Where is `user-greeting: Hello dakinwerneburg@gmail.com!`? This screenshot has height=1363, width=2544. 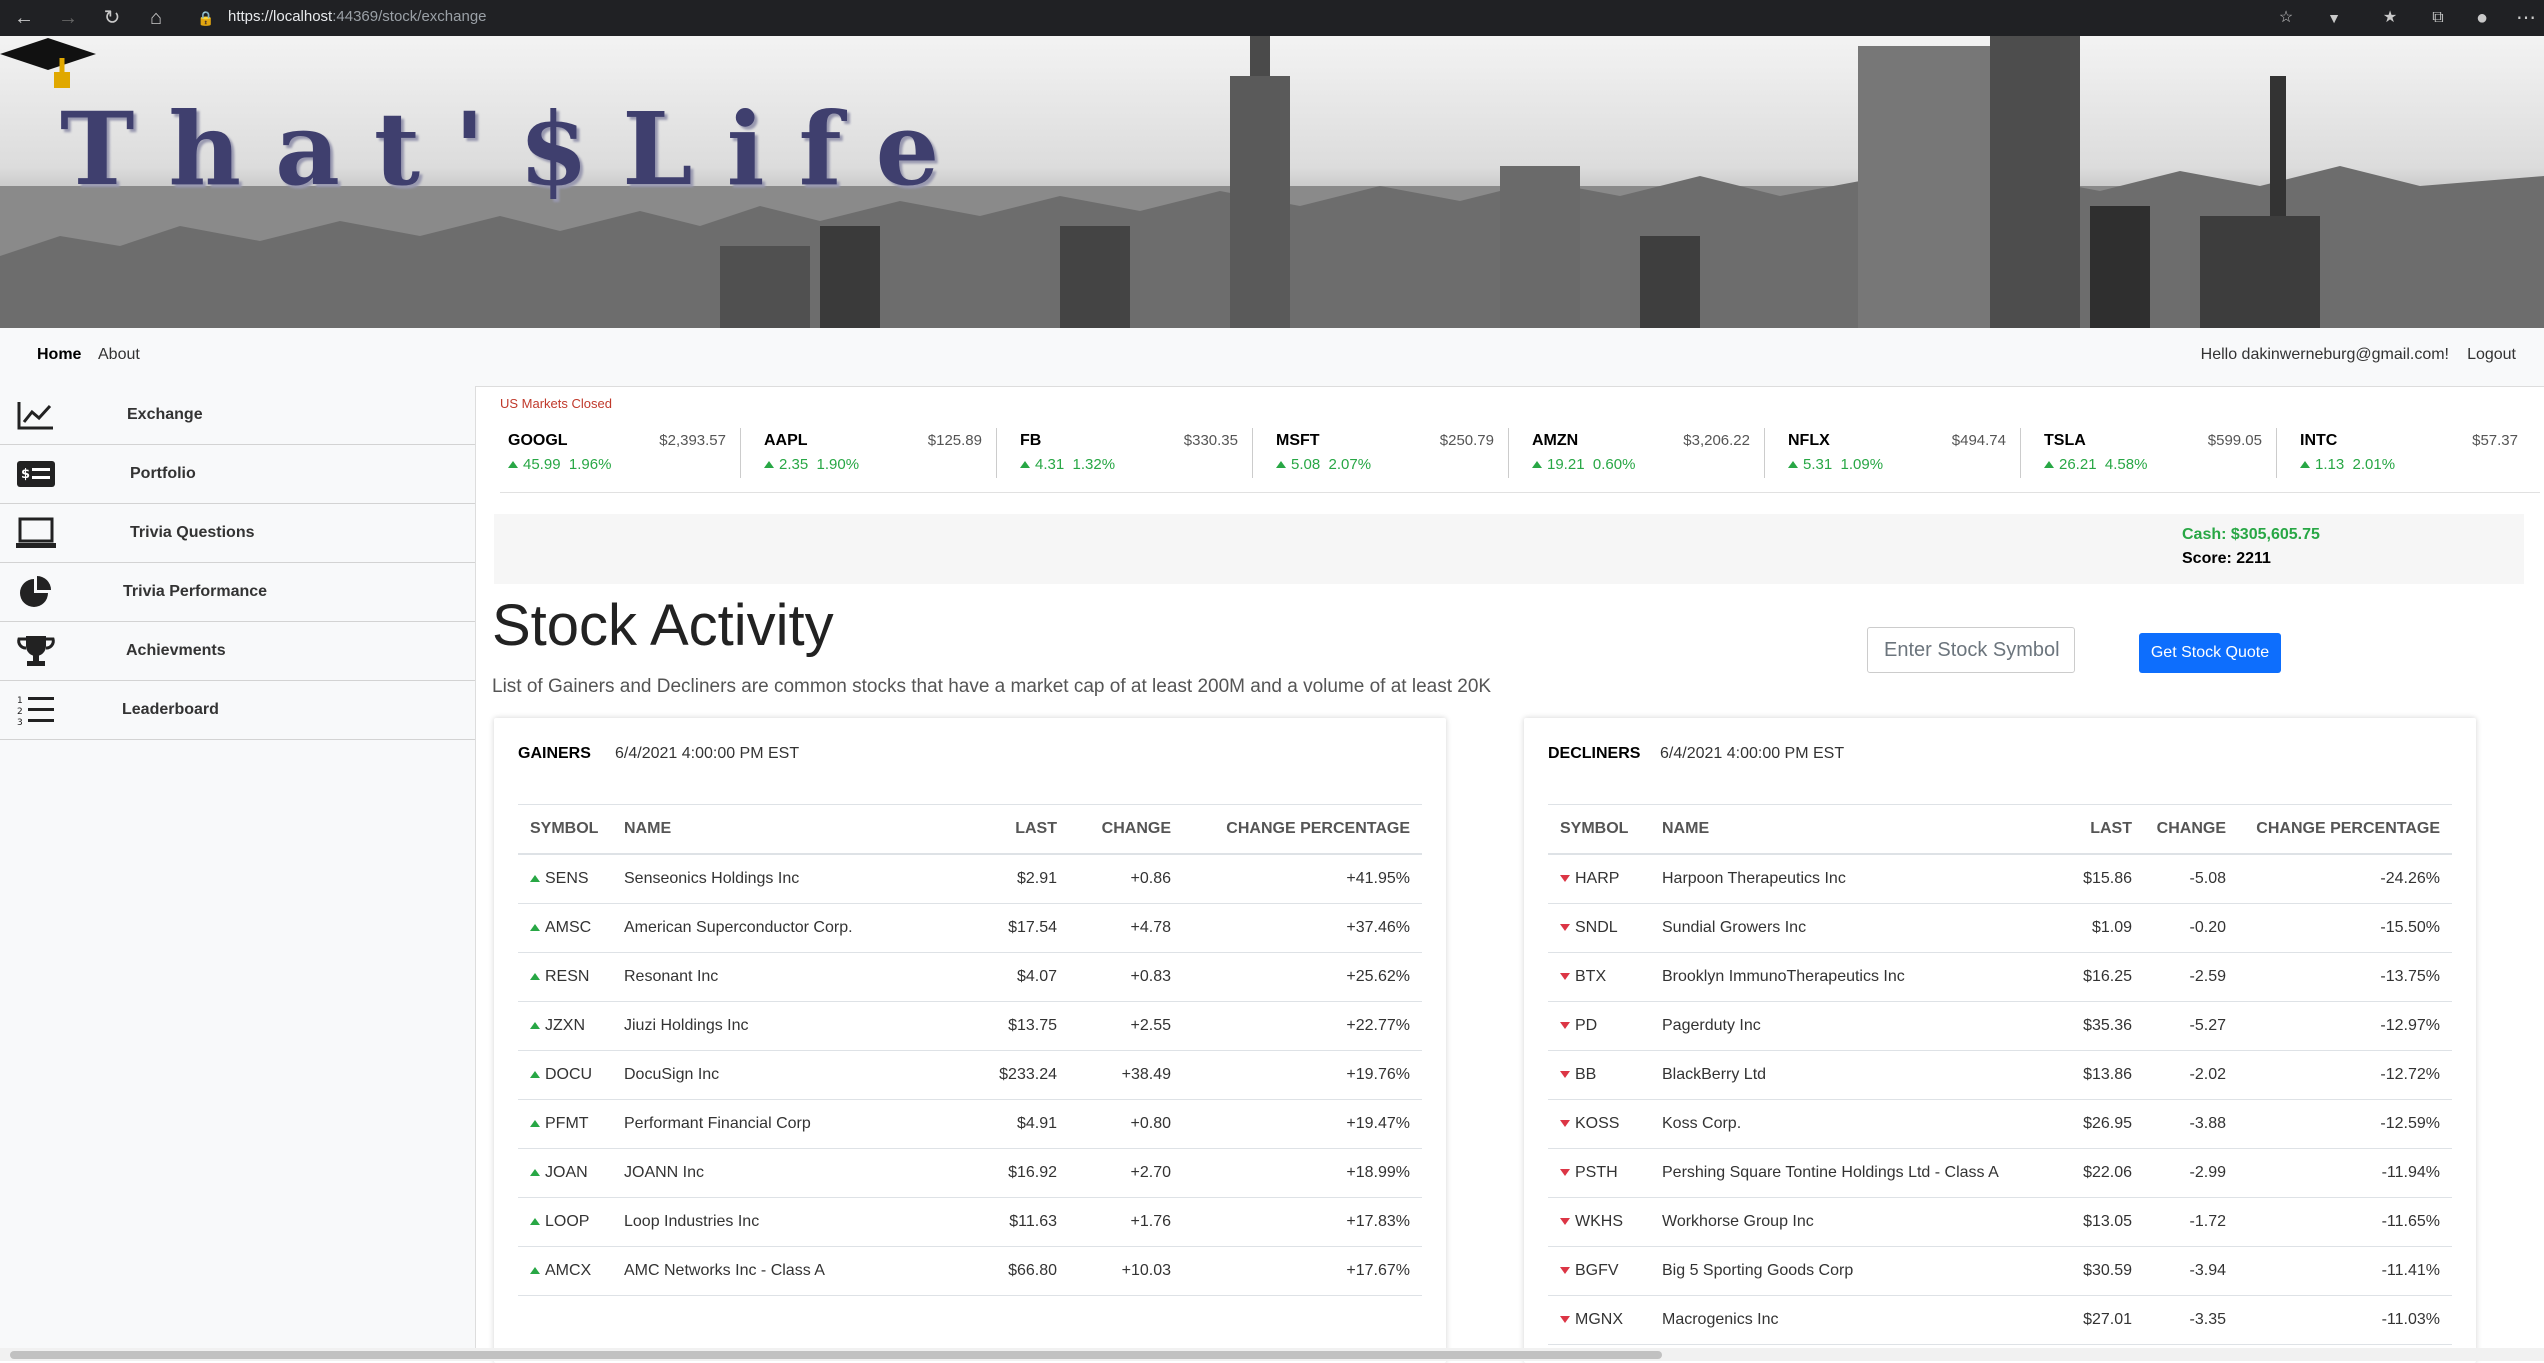 user-greeting: Hello dakinwerneburg@gmail.com! is located at coordinates (2325, 355).